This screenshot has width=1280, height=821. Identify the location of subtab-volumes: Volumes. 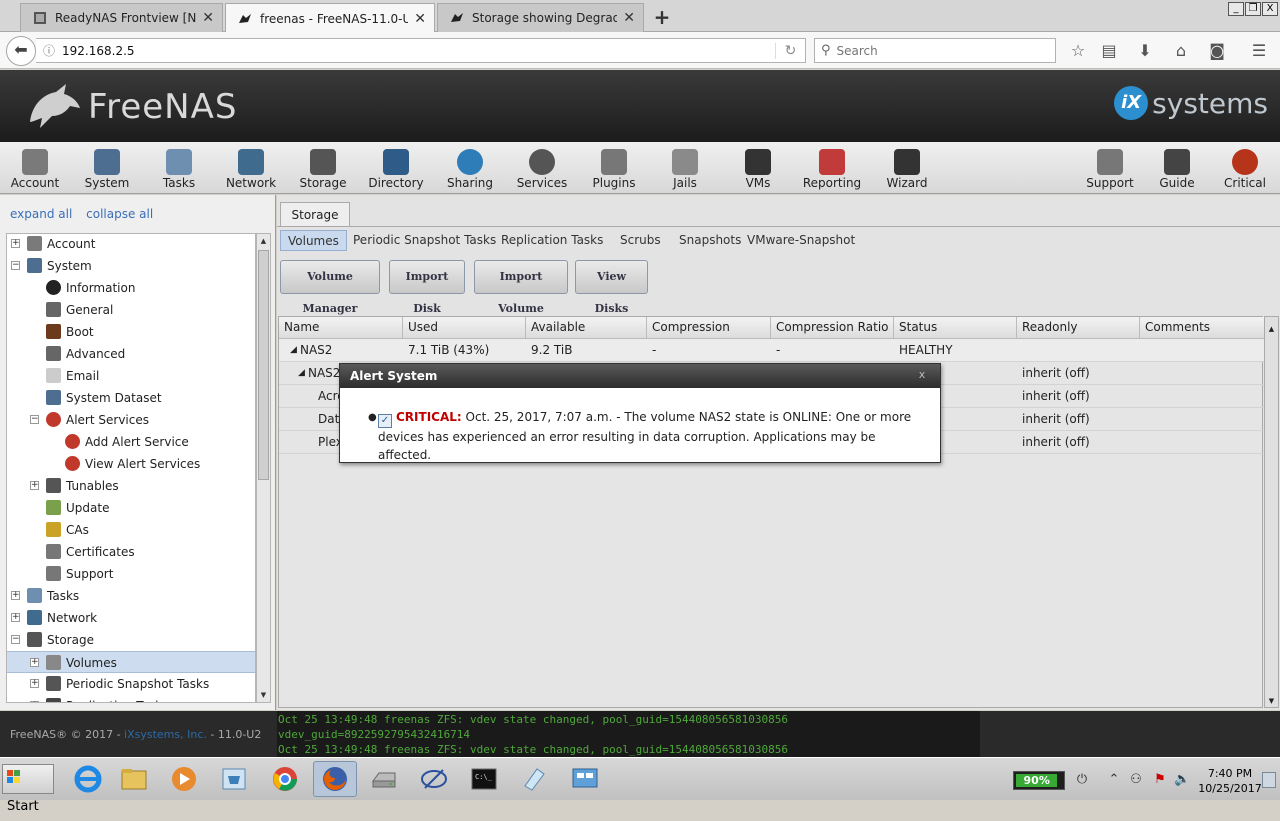
(313, 240).